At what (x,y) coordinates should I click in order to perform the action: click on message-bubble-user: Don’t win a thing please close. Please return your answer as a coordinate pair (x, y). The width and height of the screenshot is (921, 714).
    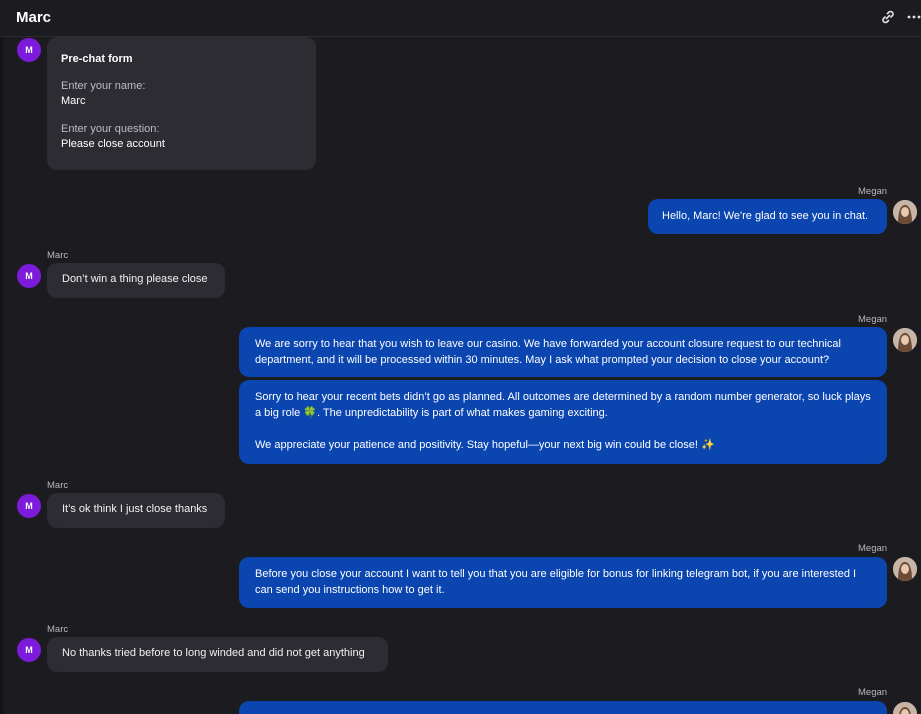
    Looking at the image, I should click on (136, 280).